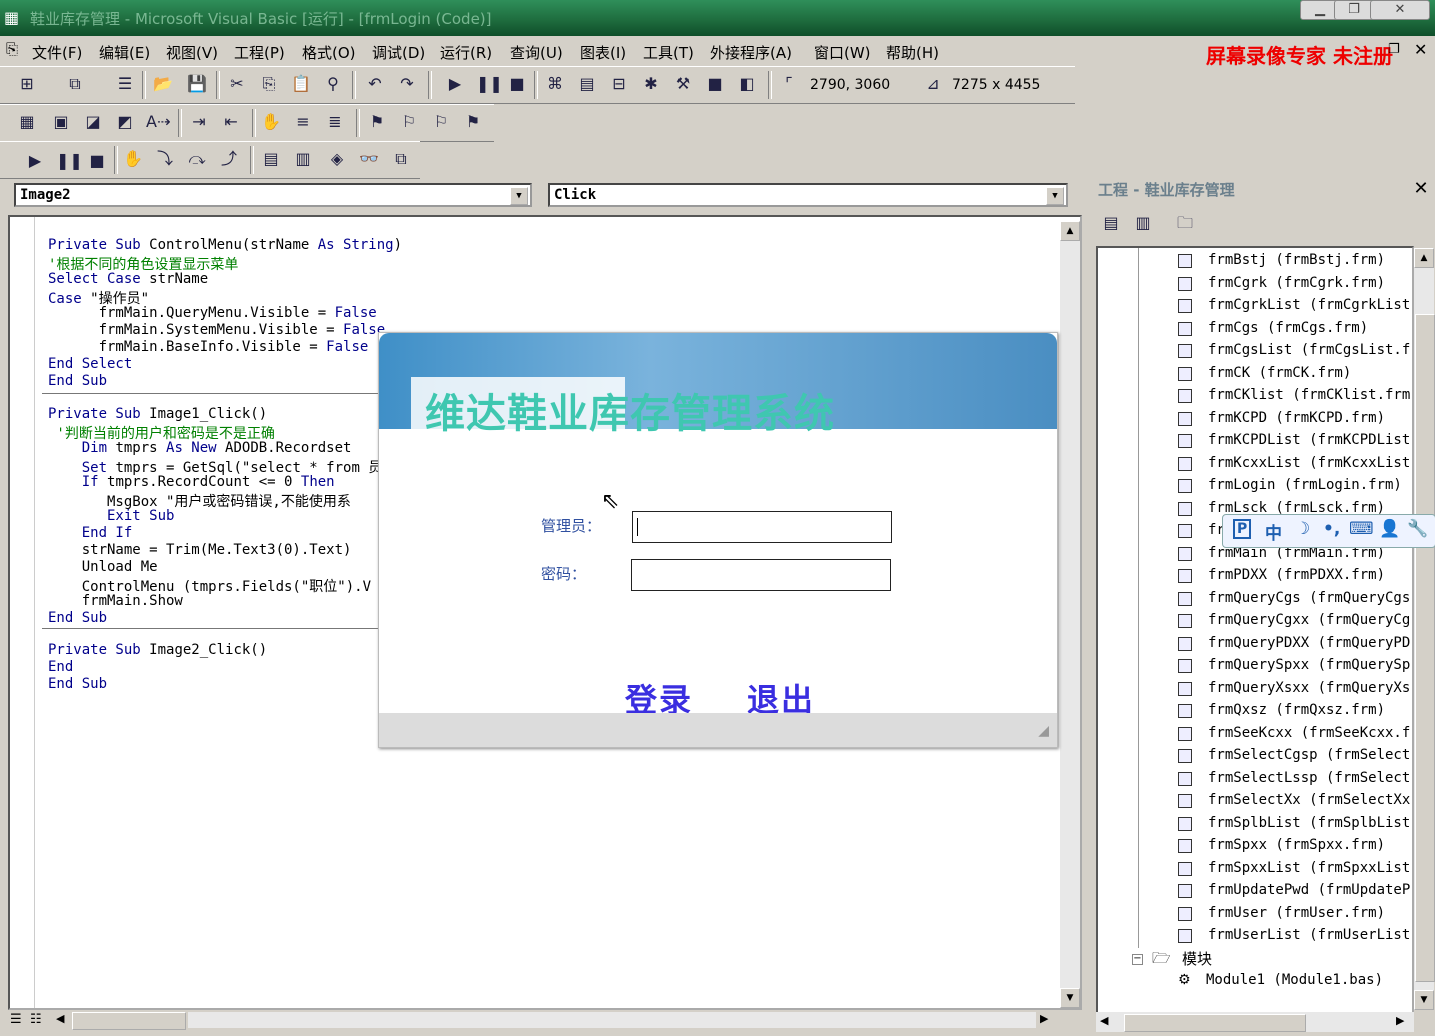 This screenshot has height=1036, width=1435. I want to click on list-constants-icon: ▣, so click(61, 122).